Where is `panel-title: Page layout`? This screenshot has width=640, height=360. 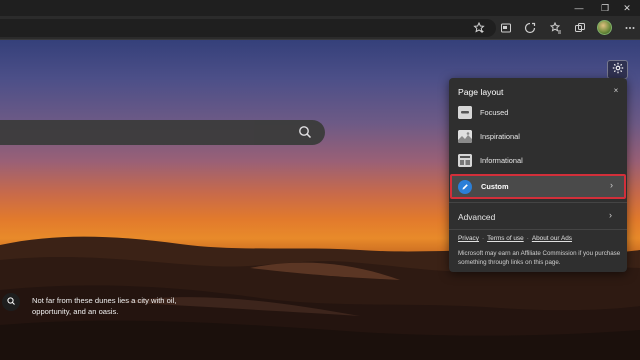 panel-title: Page layout is located at coordinates (481, 92).